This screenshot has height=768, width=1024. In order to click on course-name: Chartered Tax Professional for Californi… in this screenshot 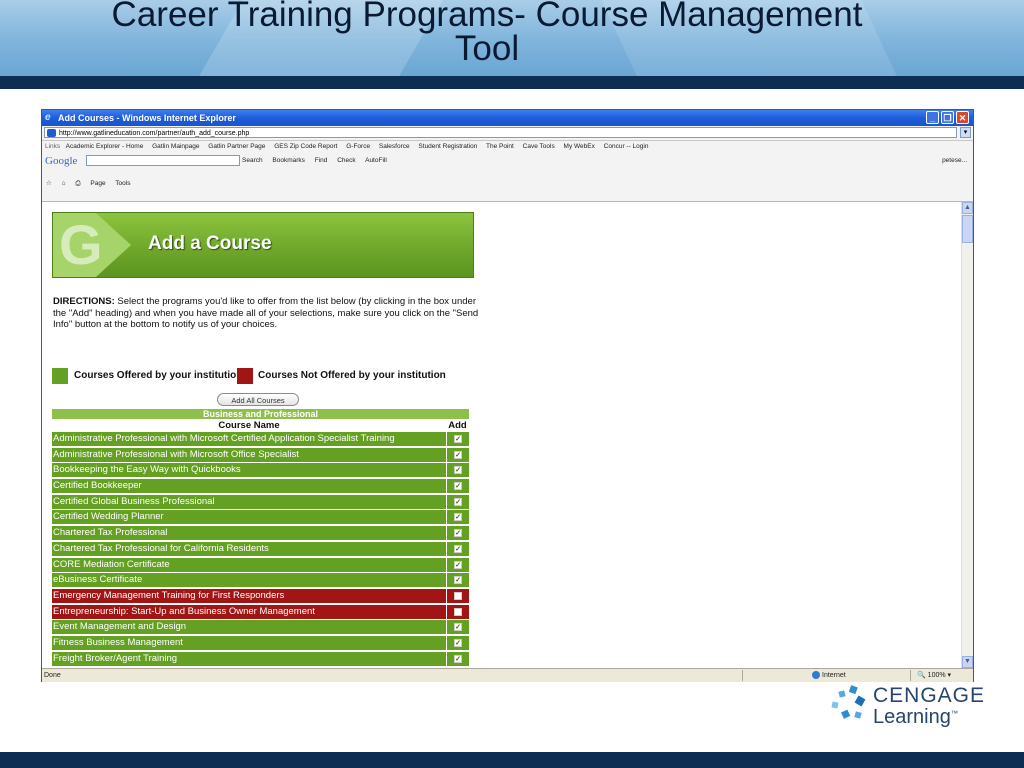, I will do `click(161, 548)`.